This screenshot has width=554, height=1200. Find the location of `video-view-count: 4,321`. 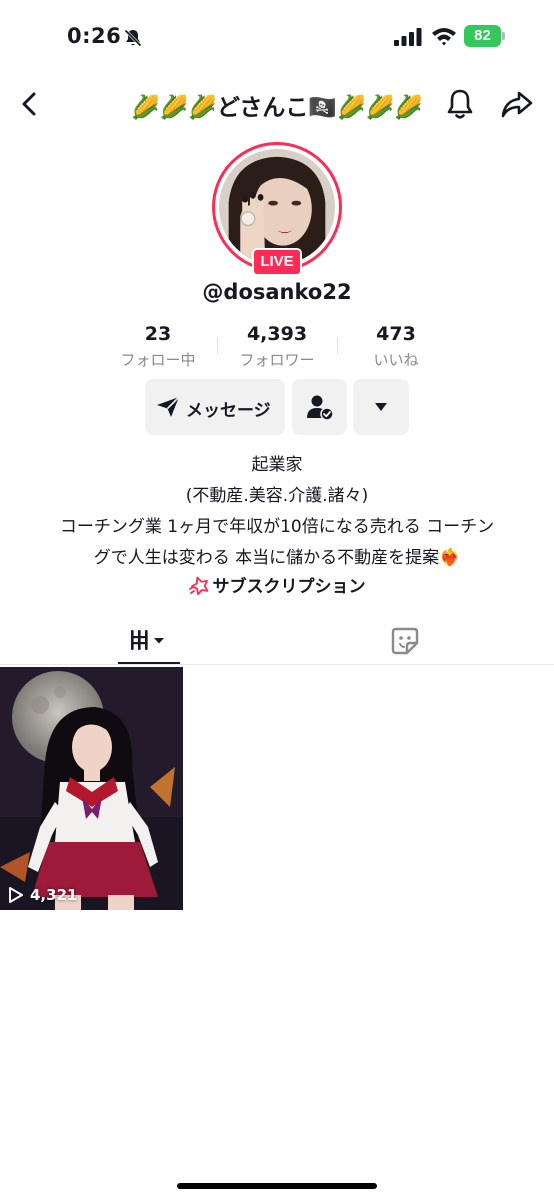

video-view-count: 4,321 is located at coordinates (42, 895).